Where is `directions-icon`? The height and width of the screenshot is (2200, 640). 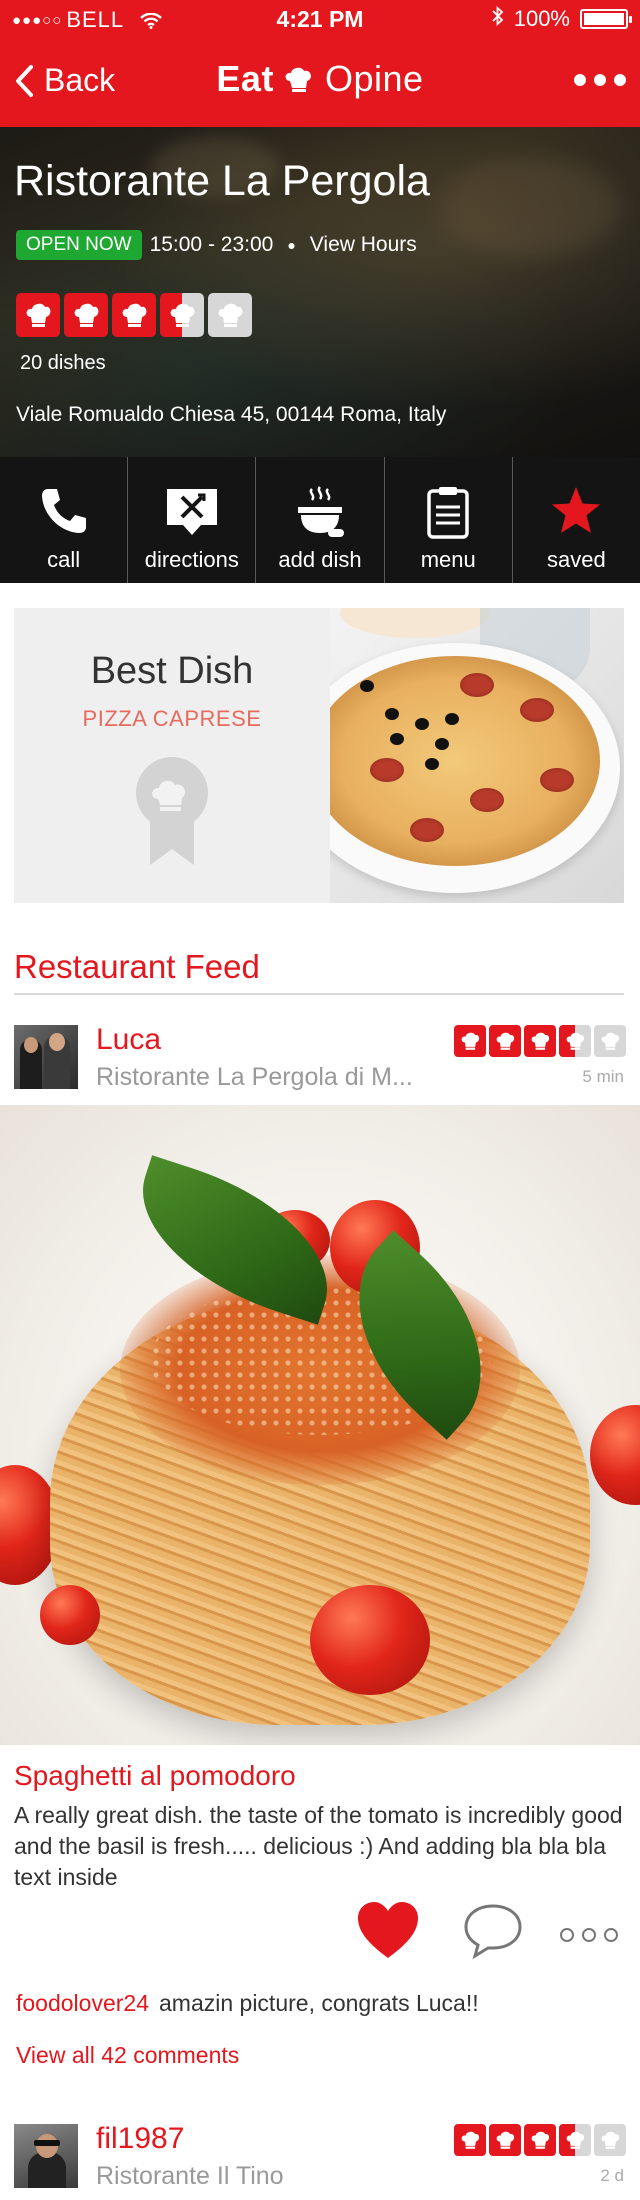
directions-icon is located at coordinates (191, 512).